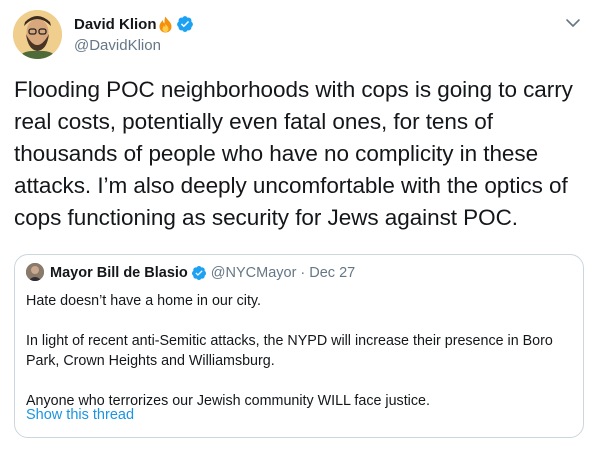  What do you see at coordinates (119, 273) in the screenshot?
I see `quoted-author-name: Mayor Bill de Blasio` at bounding box center [119, 273].